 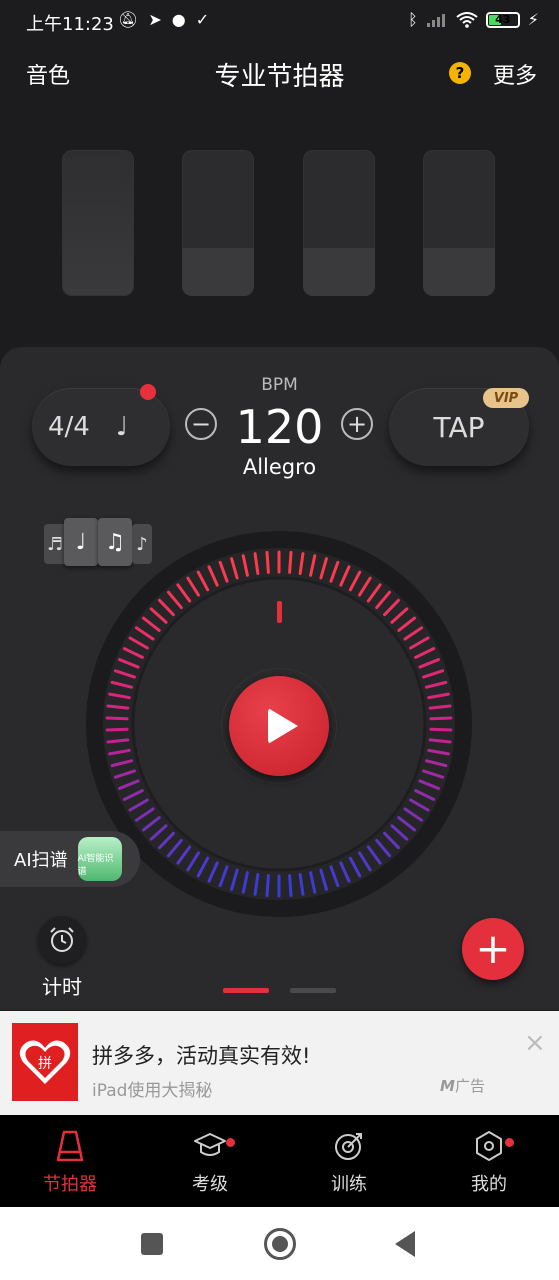 I want to click on status-time: 上午11:23, so click(x=70, y=24).